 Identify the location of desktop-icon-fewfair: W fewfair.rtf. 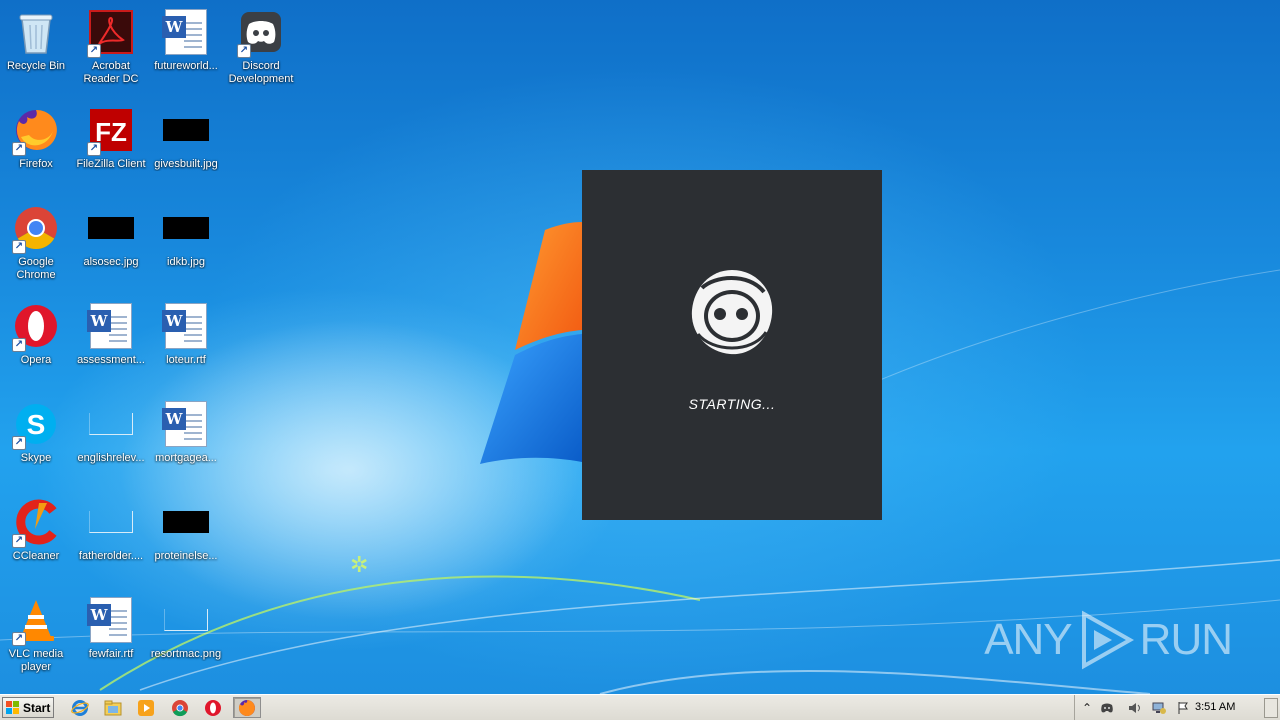
(111, 635).